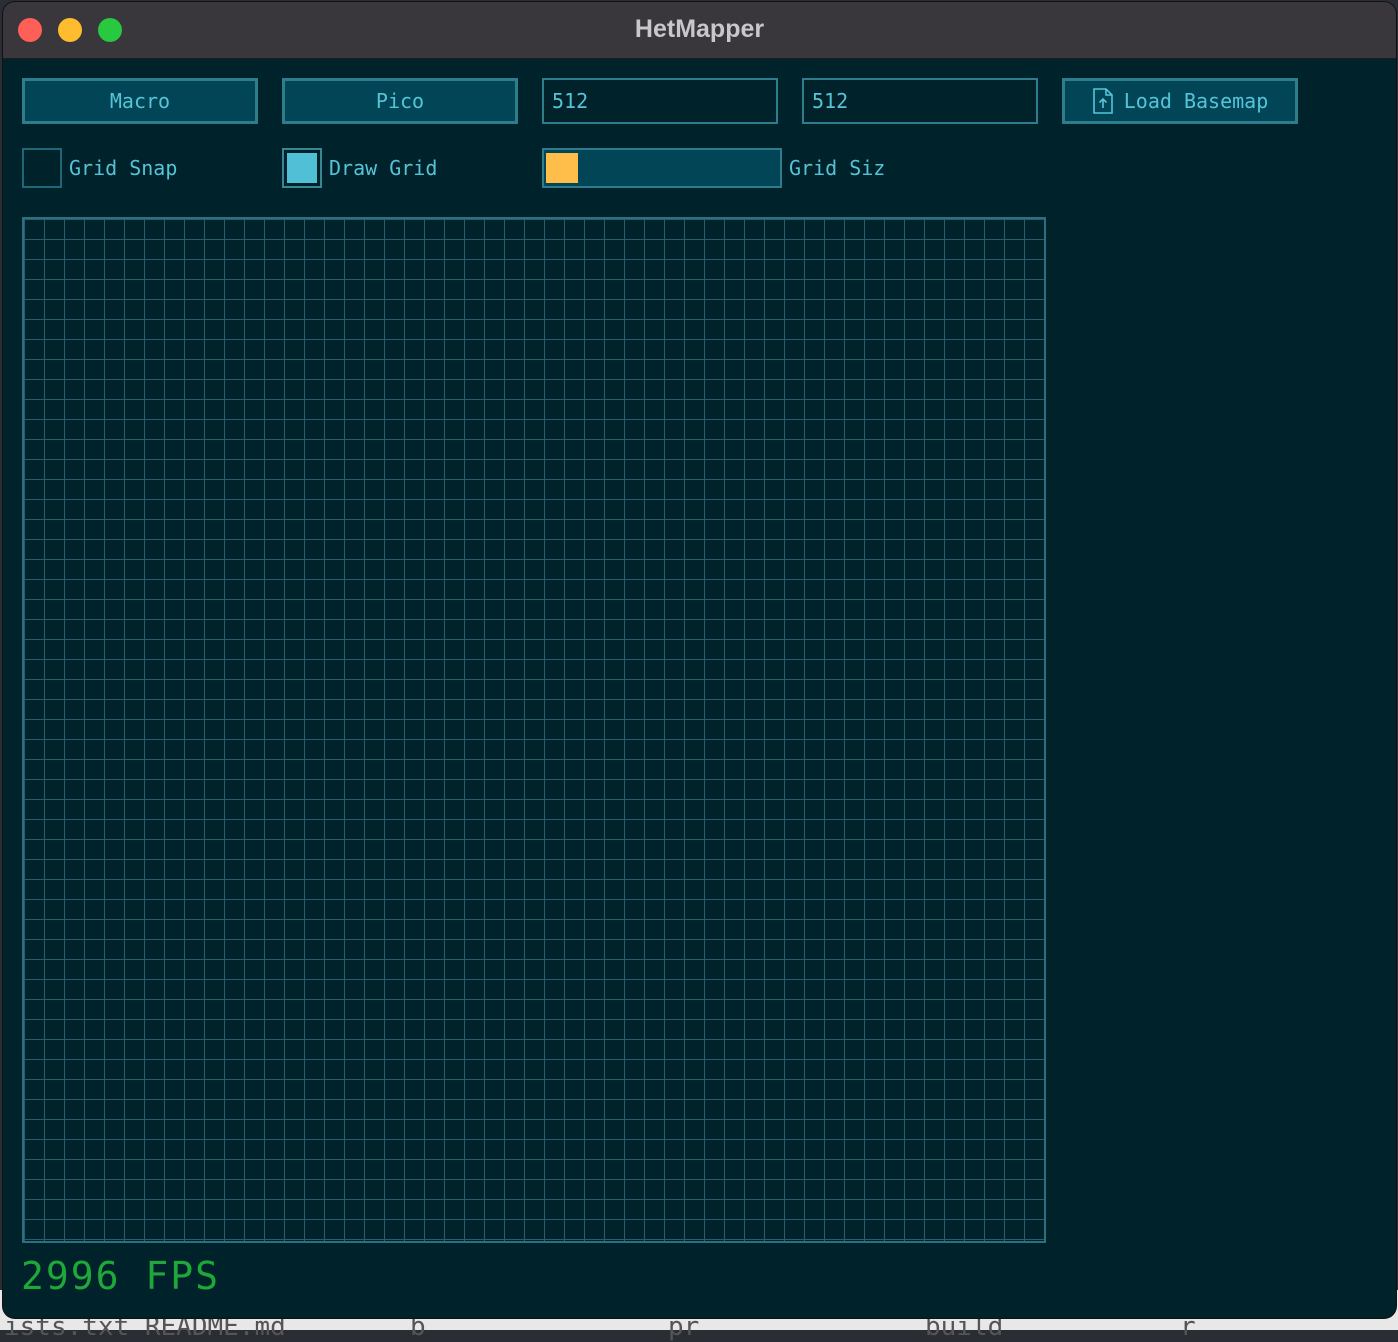 Image resolution: width=1398 pixels, height=1342 pixels. I want to click on grid-size-label: Grid Siz, so click(837, 168).